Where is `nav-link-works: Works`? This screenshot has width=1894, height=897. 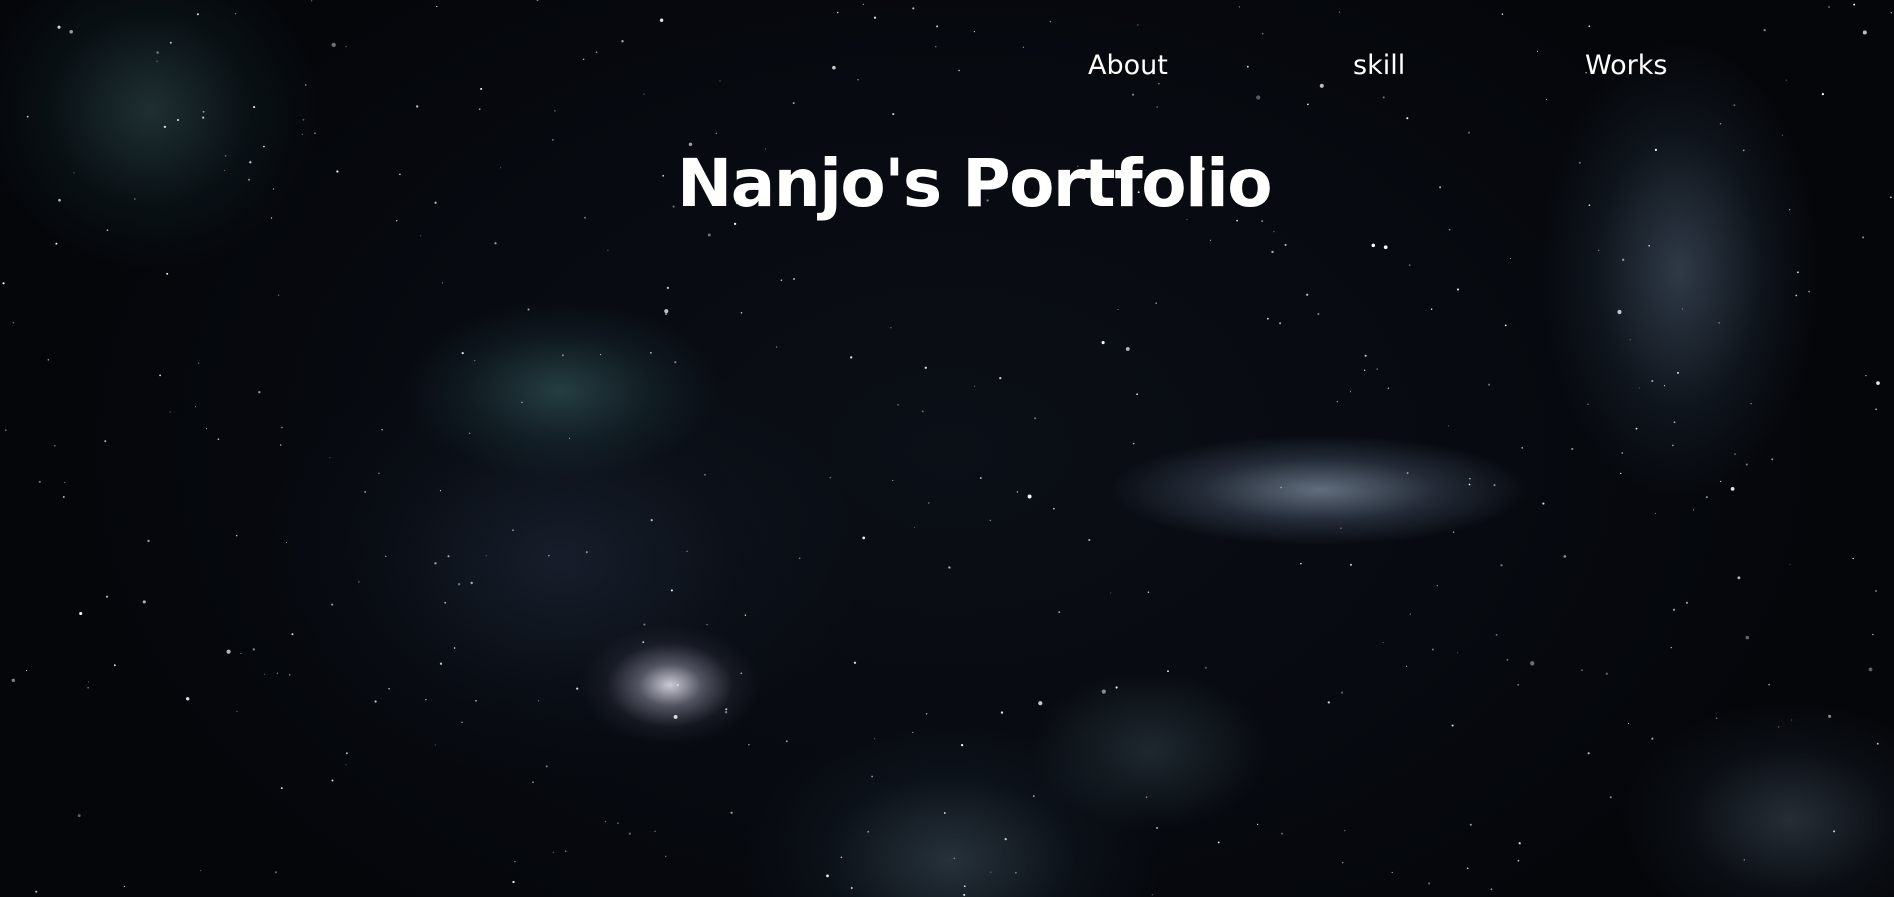
nav-link-works: Works is located at coordinates (1626, 66).